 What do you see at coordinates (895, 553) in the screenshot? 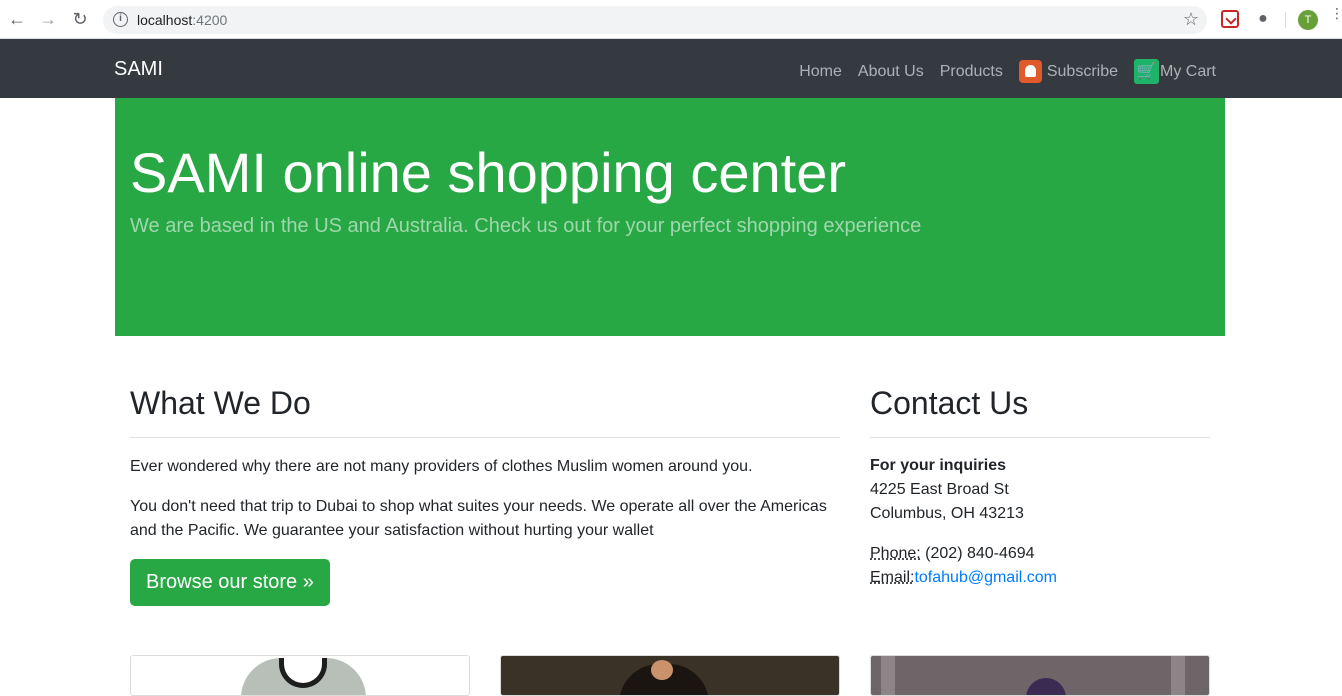
I see `phone-label: Phone:` at bounding box center [895, 553].